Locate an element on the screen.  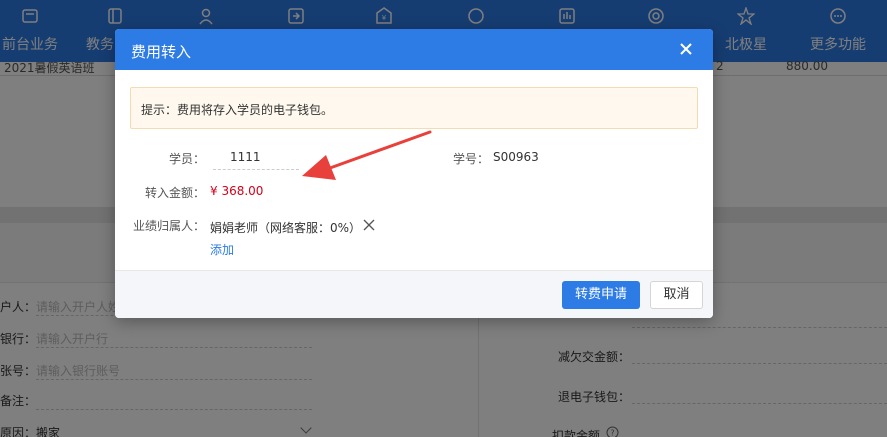
dialog-header: 费用转入 is located at coordinates (414, 49).